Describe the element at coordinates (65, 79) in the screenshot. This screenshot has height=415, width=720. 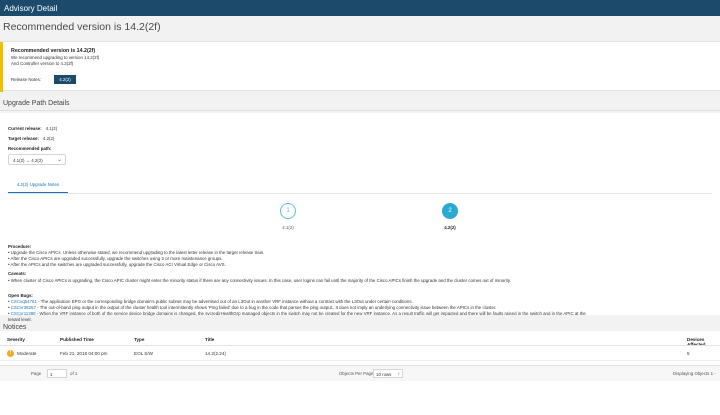
I see `release-notes-button: 4.2(2)` at that location.